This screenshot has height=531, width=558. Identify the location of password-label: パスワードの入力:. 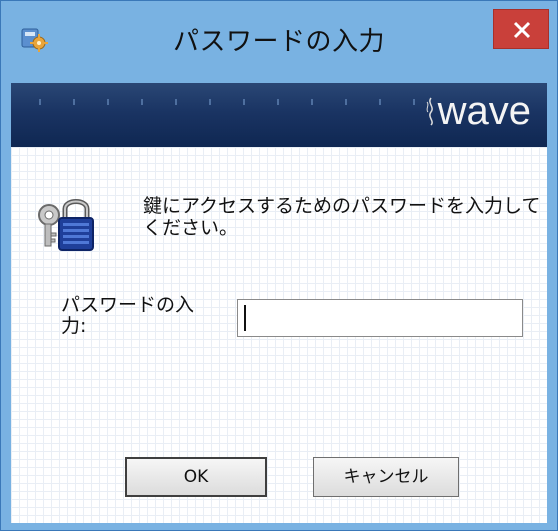
(128, 315).